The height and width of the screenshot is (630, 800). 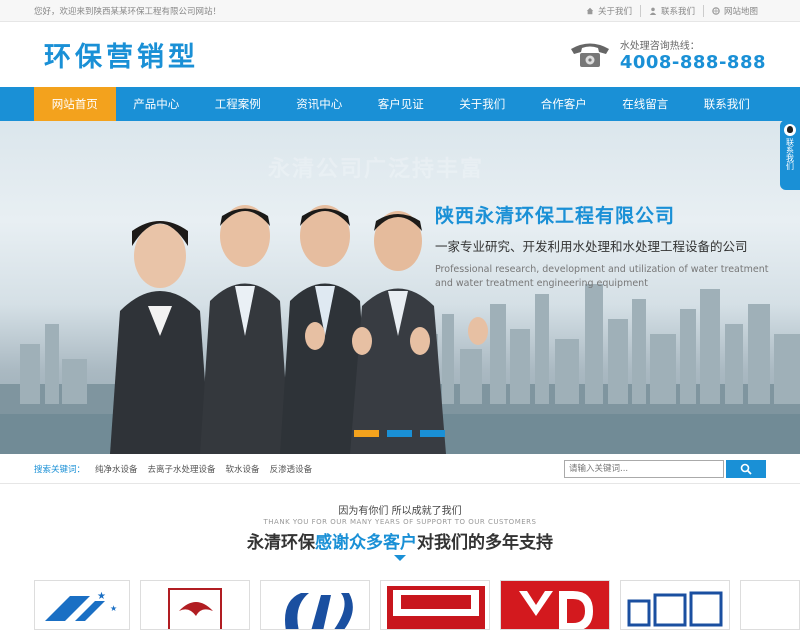 I want to click on nav-item-cases: 工程案例, so click(x=238, y=104).